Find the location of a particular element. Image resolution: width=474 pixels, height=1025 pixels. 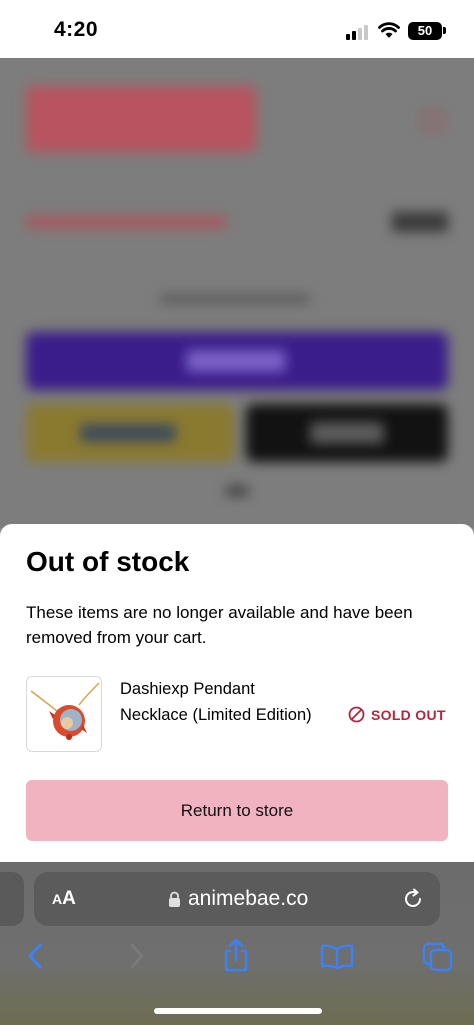

address-bar: AA animebae.co is located at coordinates (237, 899).